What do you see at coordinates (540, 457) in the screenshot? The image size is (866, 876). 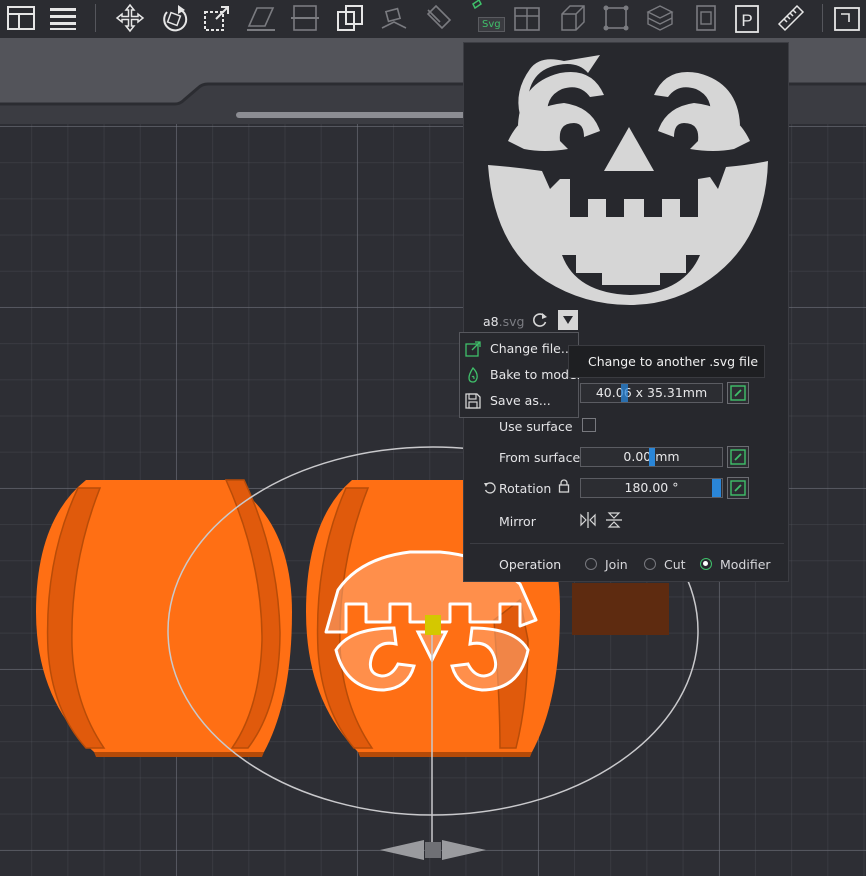 I see `from-surface-label: From surface` at bounding box center [540, 457].